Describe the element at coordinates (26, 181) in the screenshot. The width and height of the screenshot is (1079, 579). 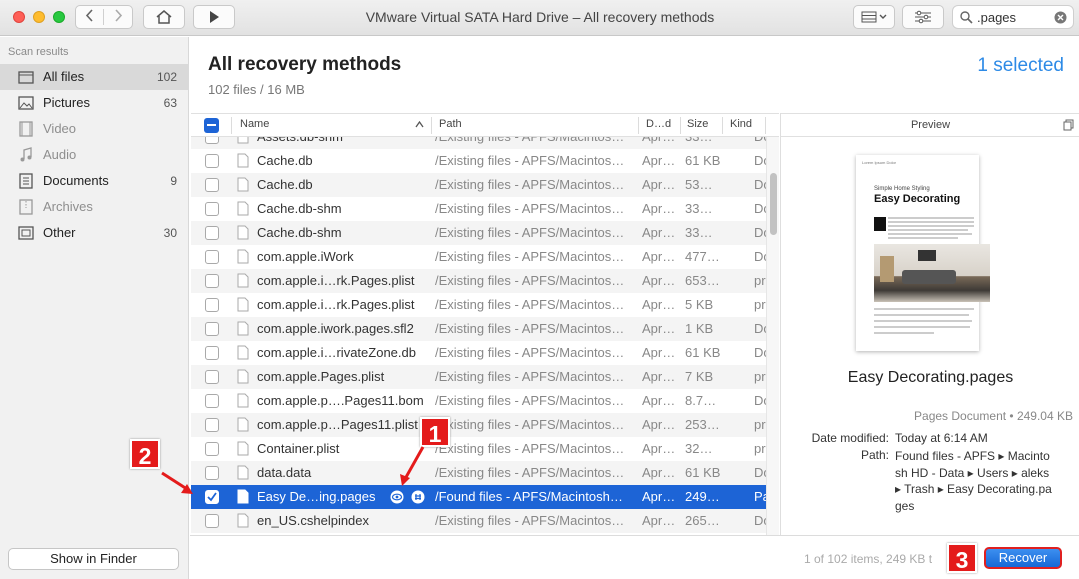
I see `documents-icon` at that location.